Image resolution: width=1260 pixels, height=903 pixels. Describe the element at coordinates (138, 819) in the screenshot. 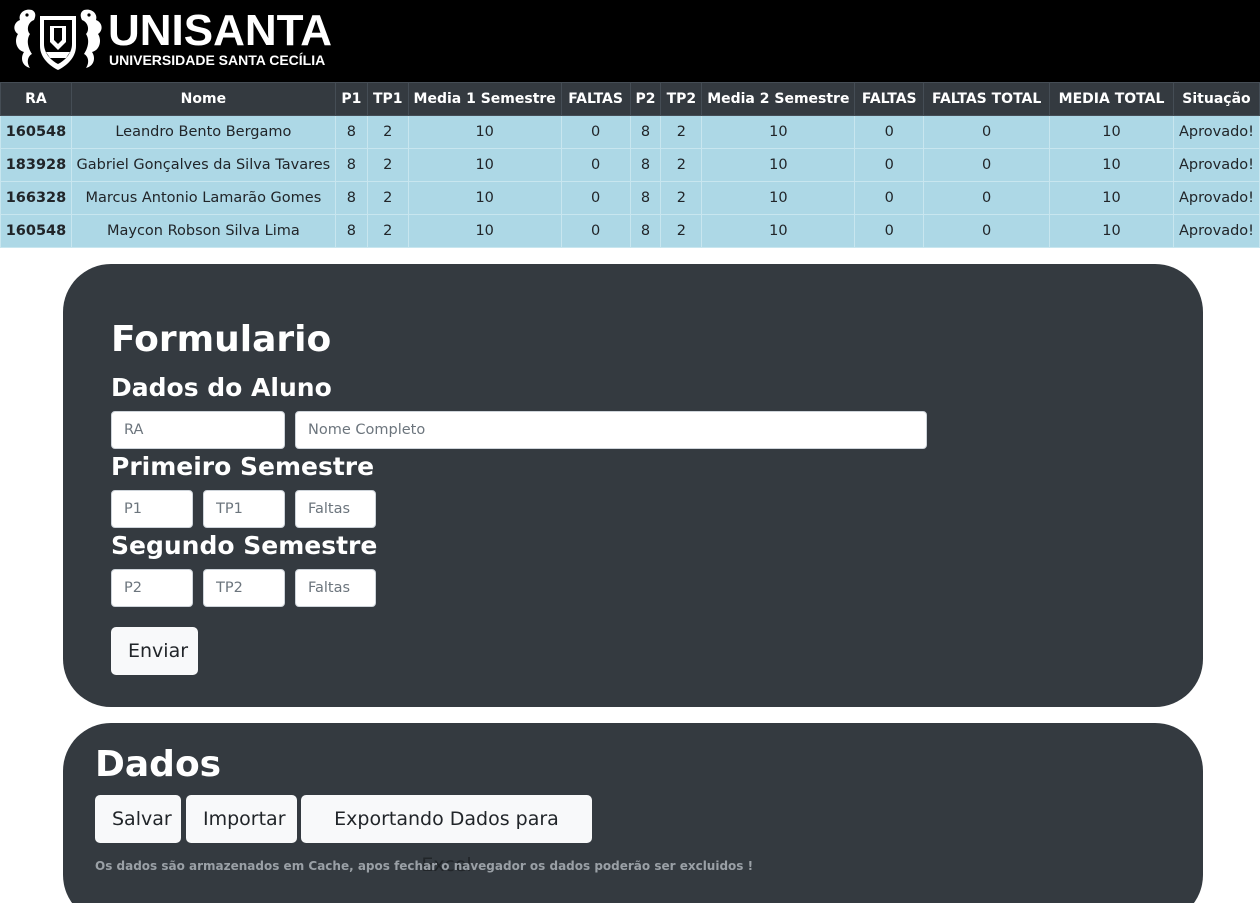

I see `salvar-button: Salvar` at that location.